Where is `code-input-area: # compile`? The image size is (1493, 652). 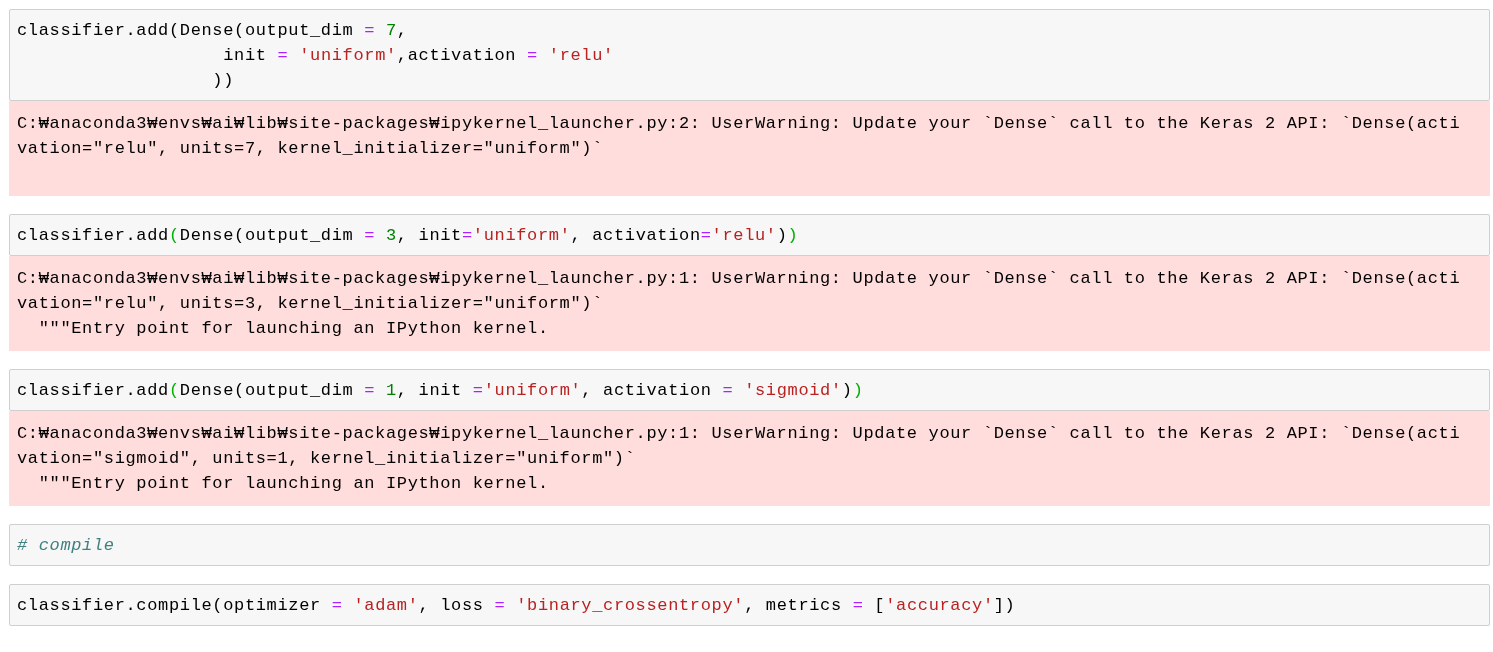
code-input-area: # compile is located at coordinates (749, 545).